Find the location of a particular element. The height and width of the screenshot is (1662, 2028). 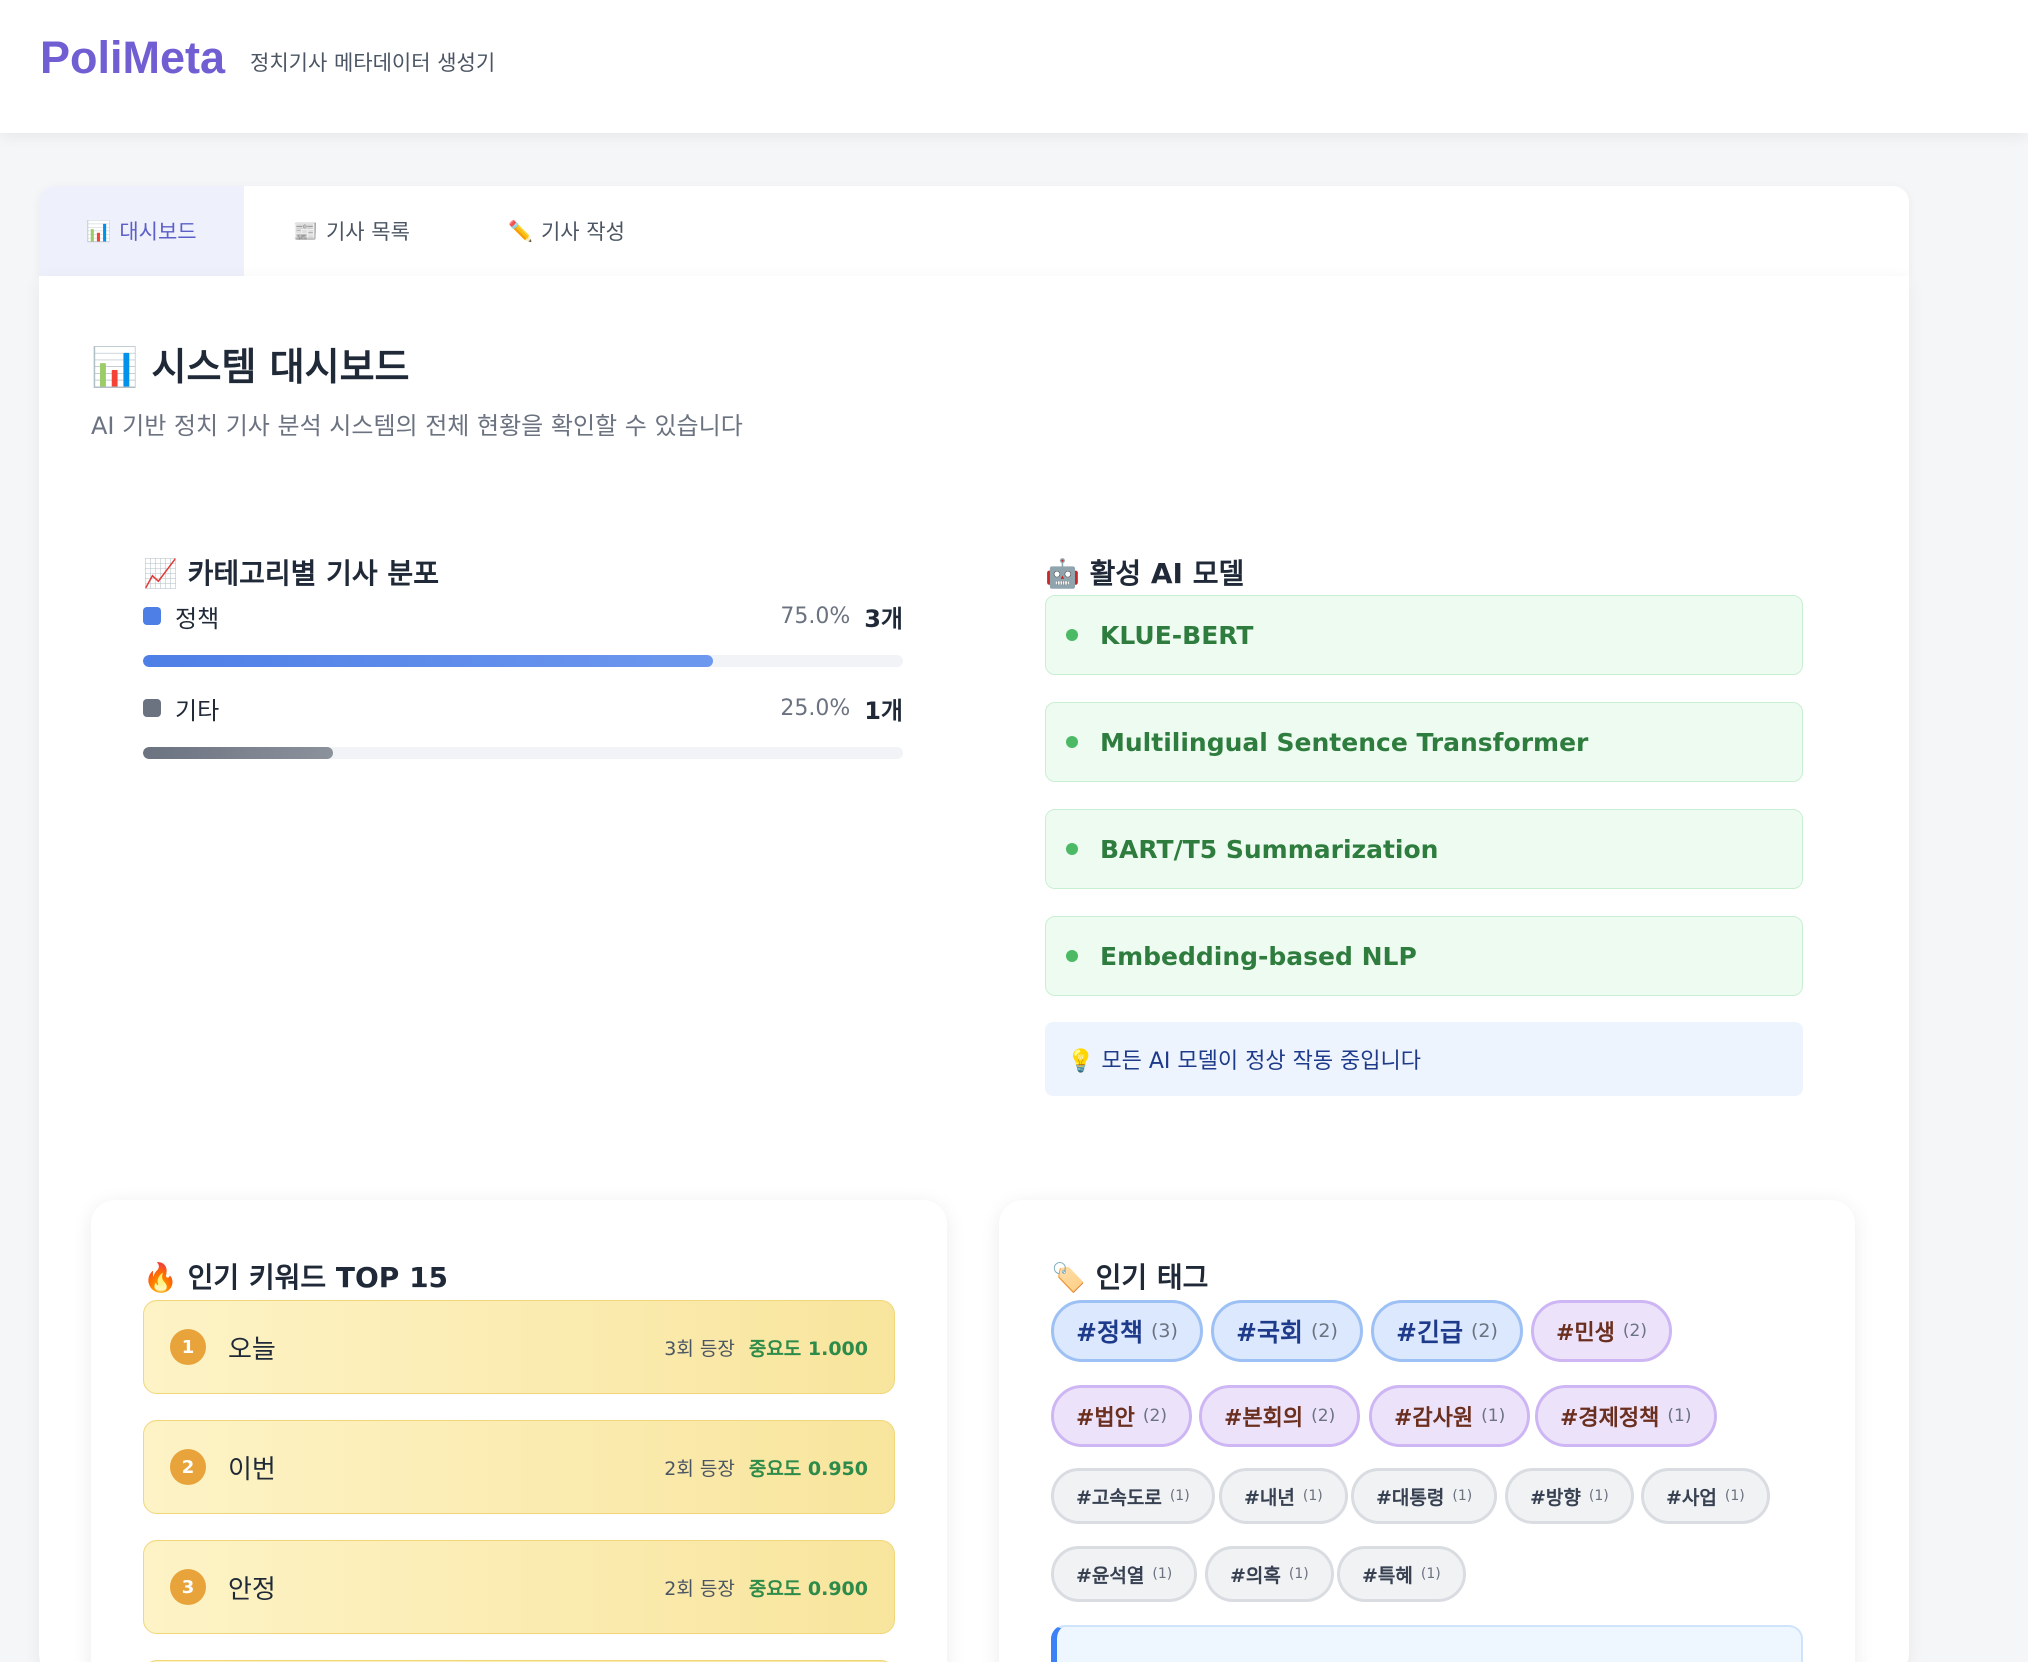

ai-model-name: Multilingual Sentence Transformer is located at coordinates (1344, 742).